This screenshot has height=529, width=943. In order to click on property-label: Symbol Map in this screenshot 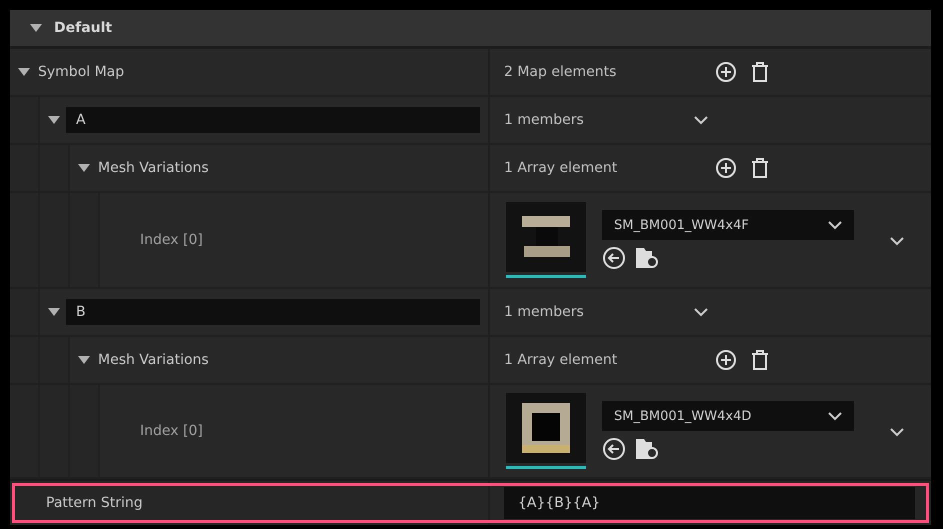, I will do `click(81, 72)`.